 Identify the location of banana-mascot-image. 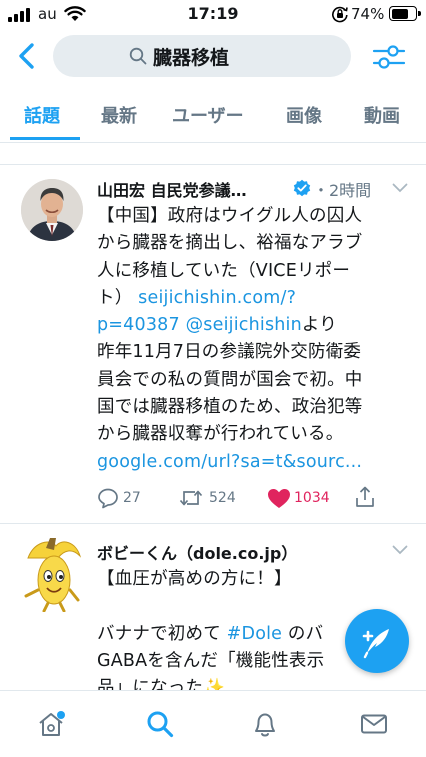
(53, 575).